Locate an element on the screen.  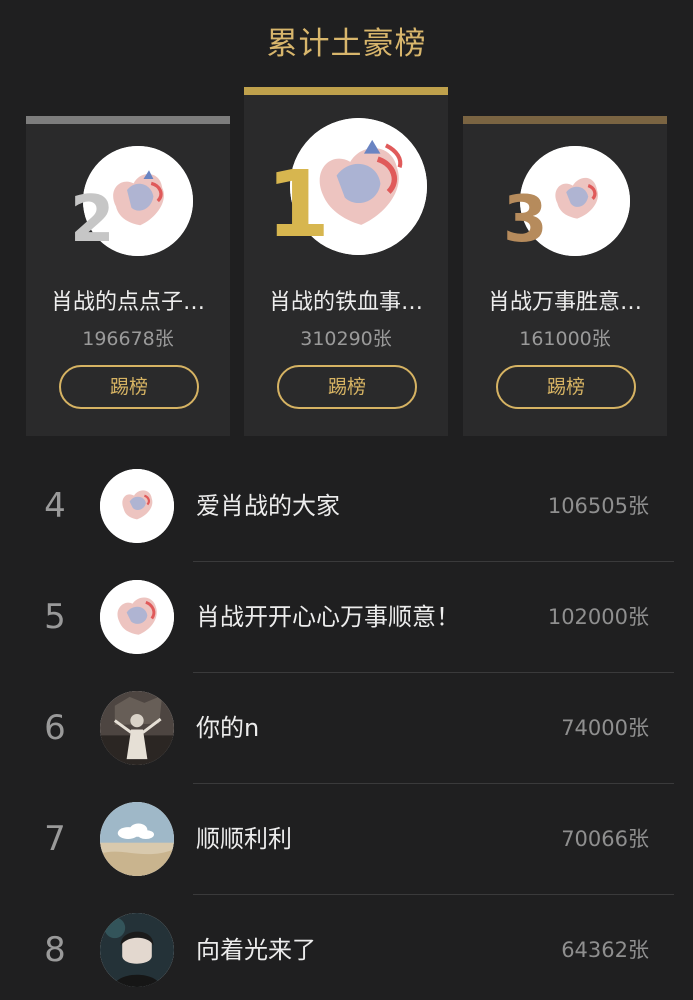
list-item: 6 你的n 74000张 is located at coordinates (346, 728).